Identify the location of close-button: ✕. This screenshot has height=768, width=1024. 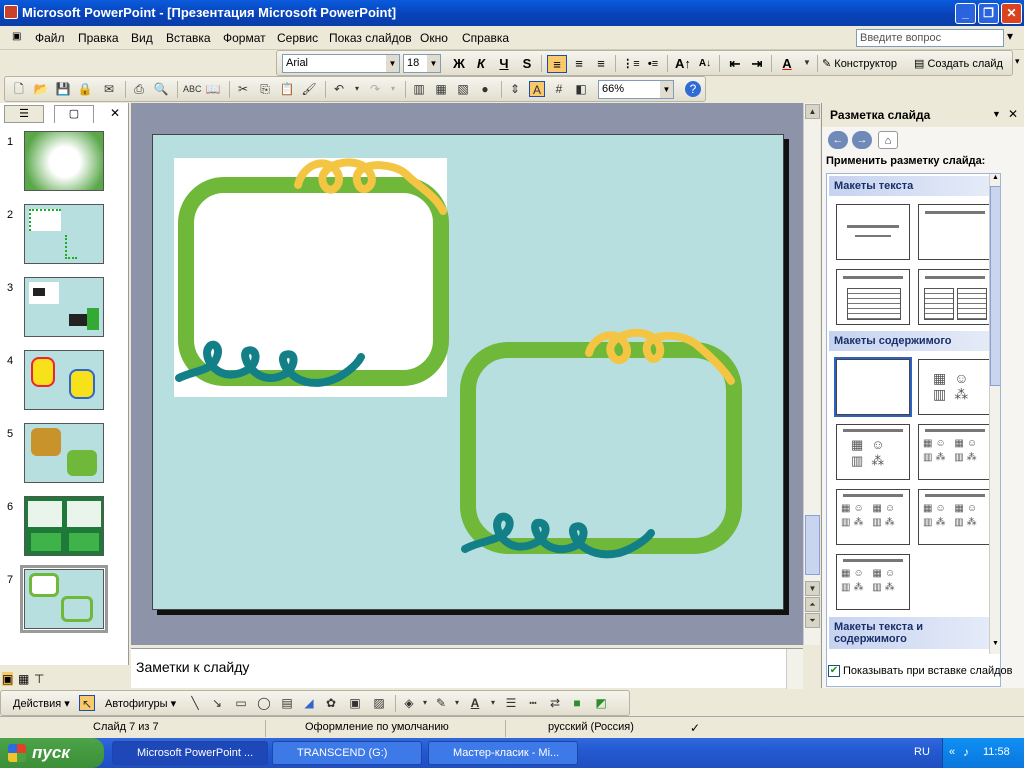
(1011, 13).